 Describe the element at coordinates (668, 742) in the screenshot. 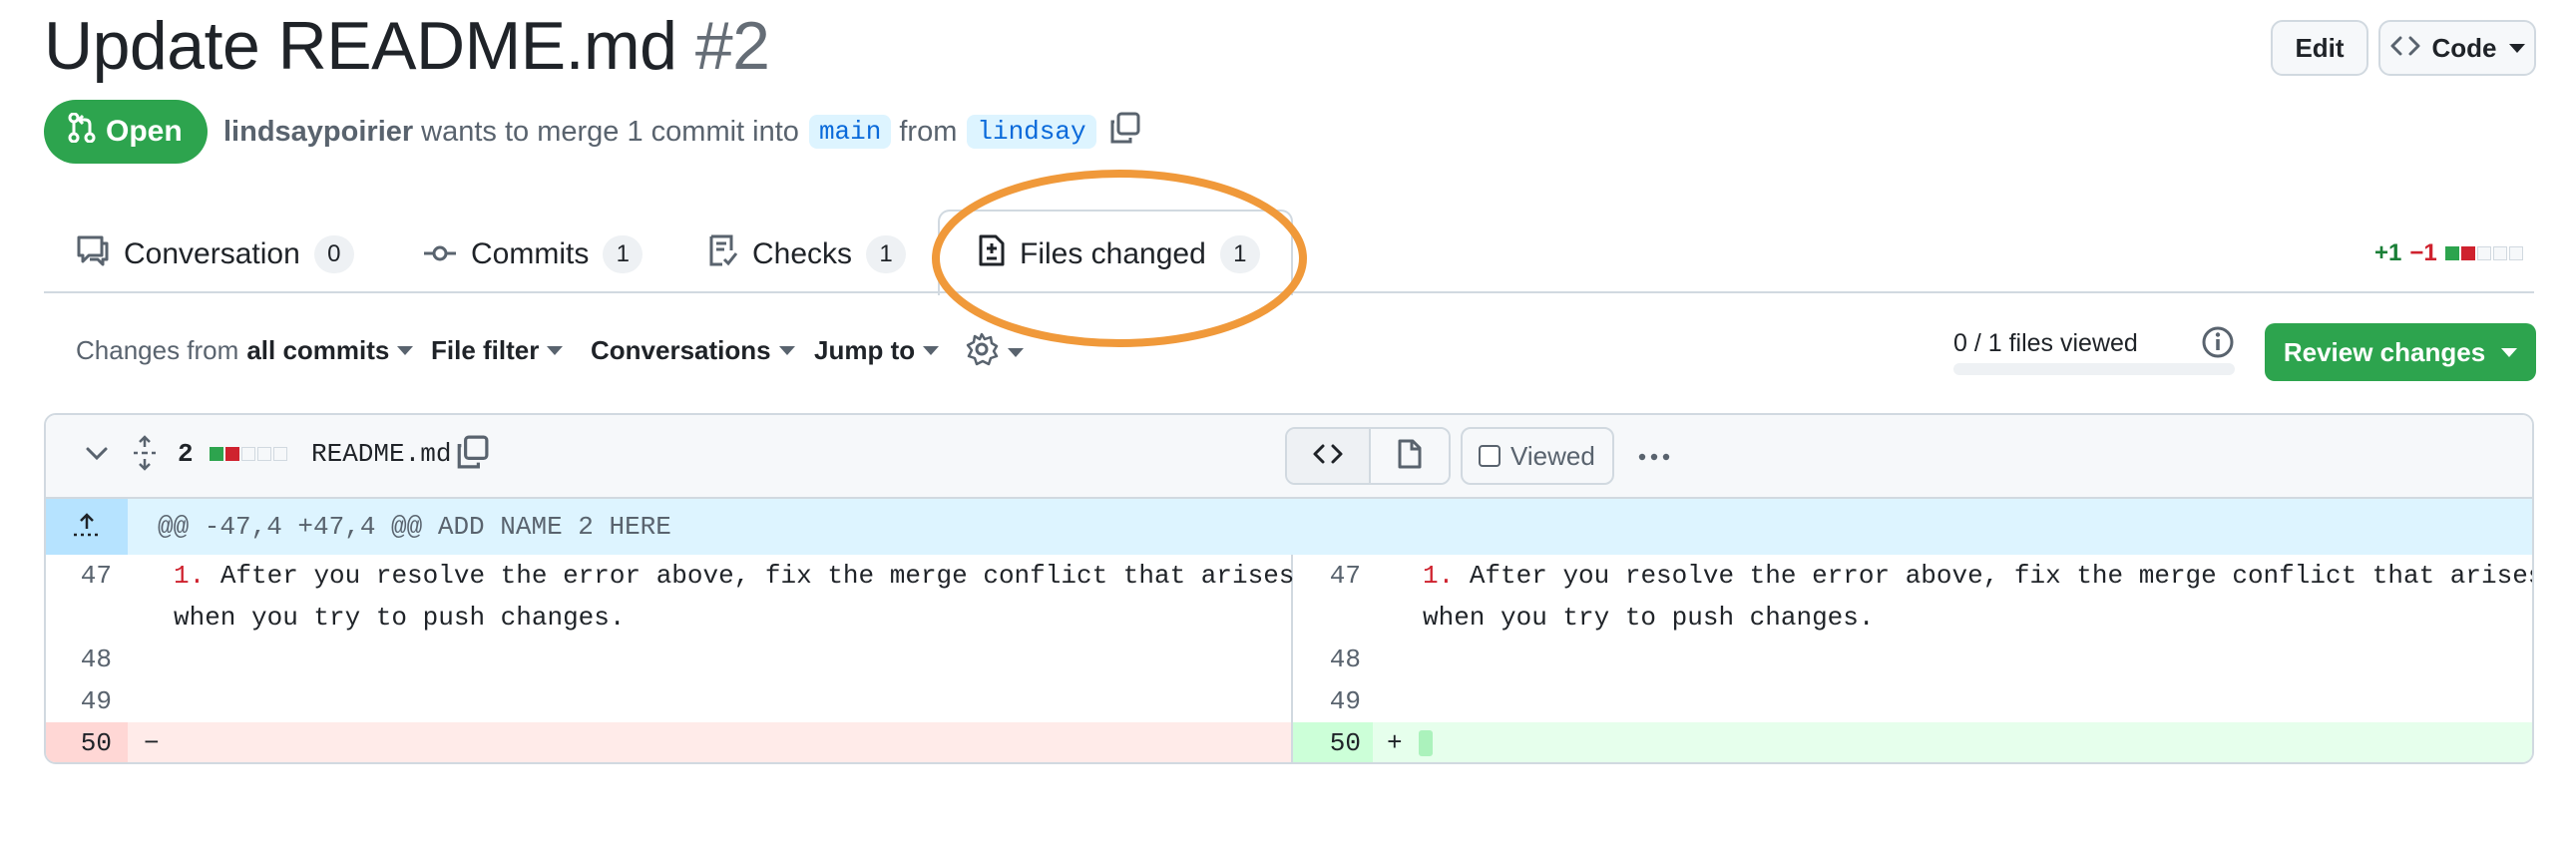

I see `deletion-row` at that location.